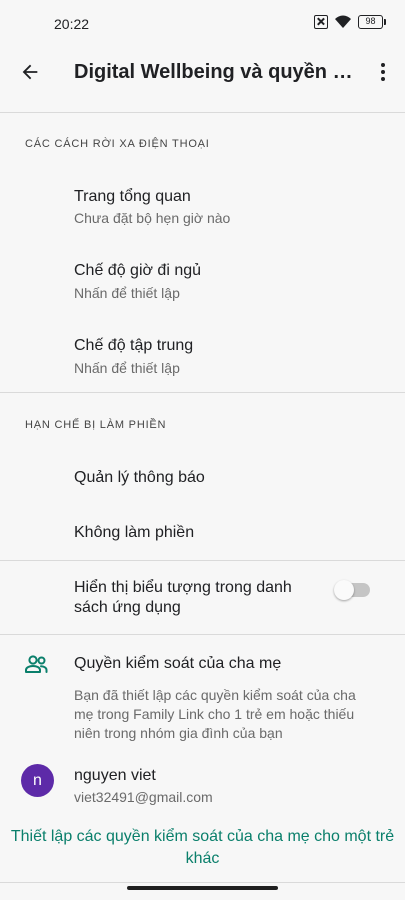  I want to click on avatar: n, so click(37, 780).